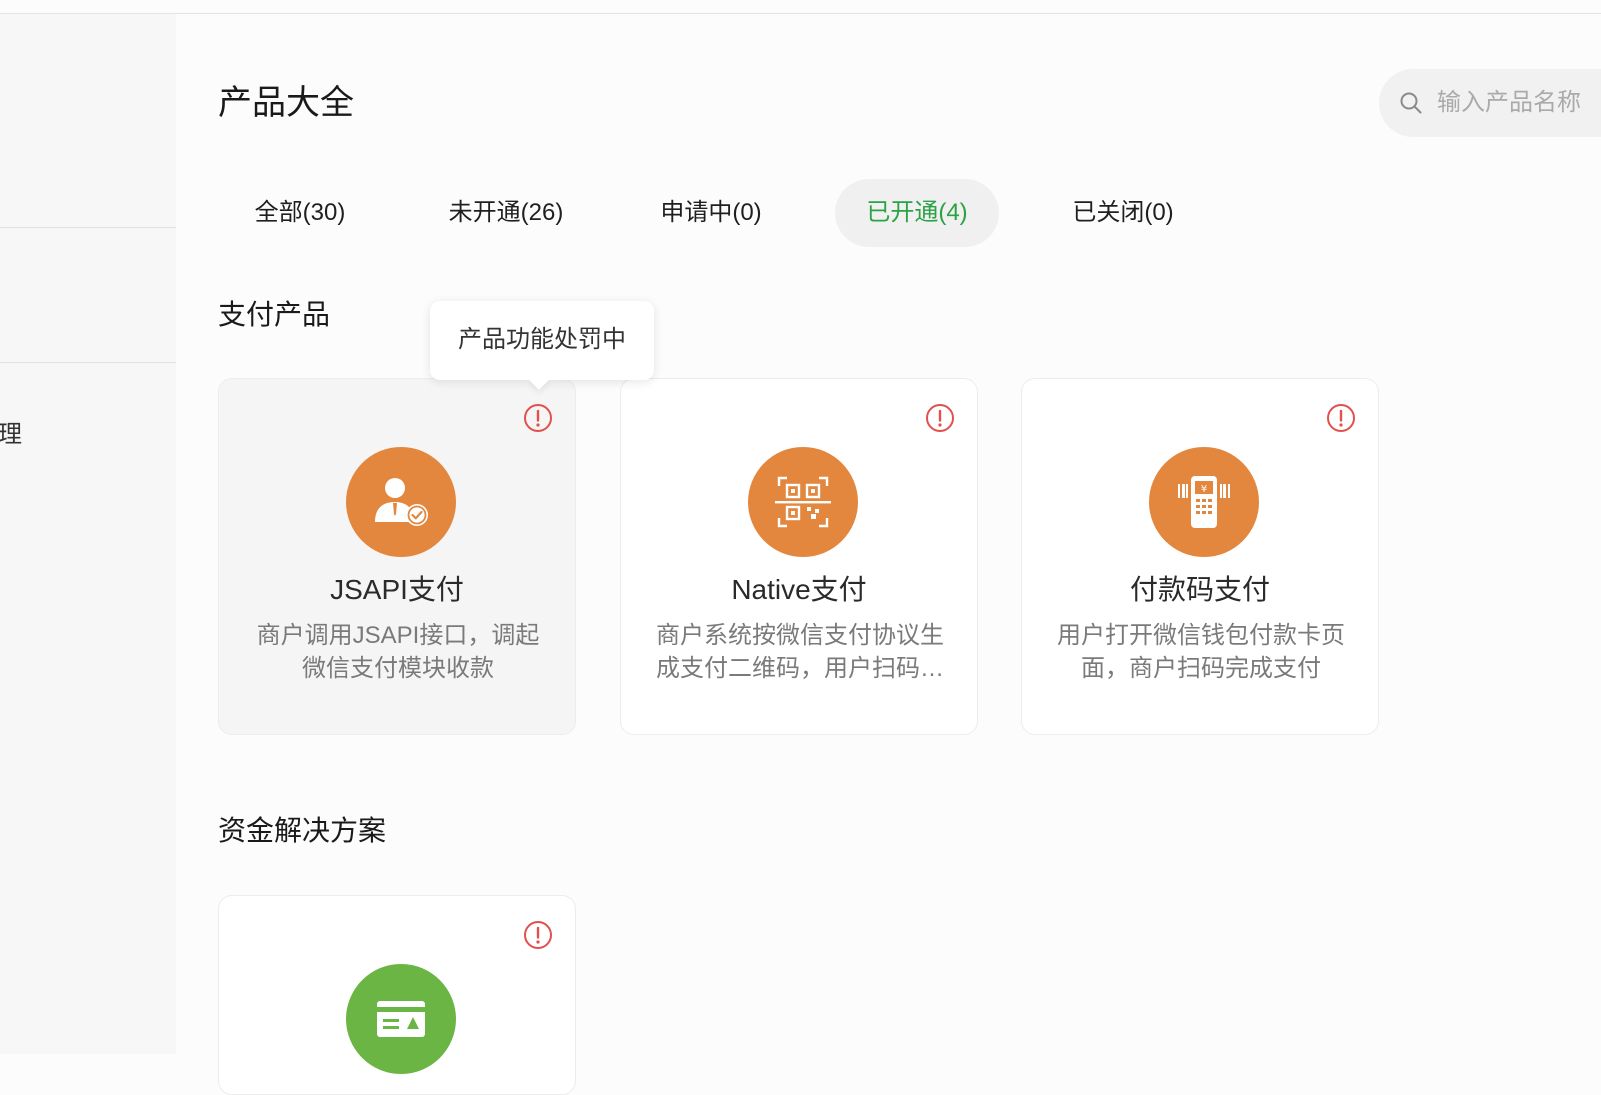 The width and height of the screenshot is (1601, 1095). I want to click on card-title: 付款码支付, so click(1199, 589).